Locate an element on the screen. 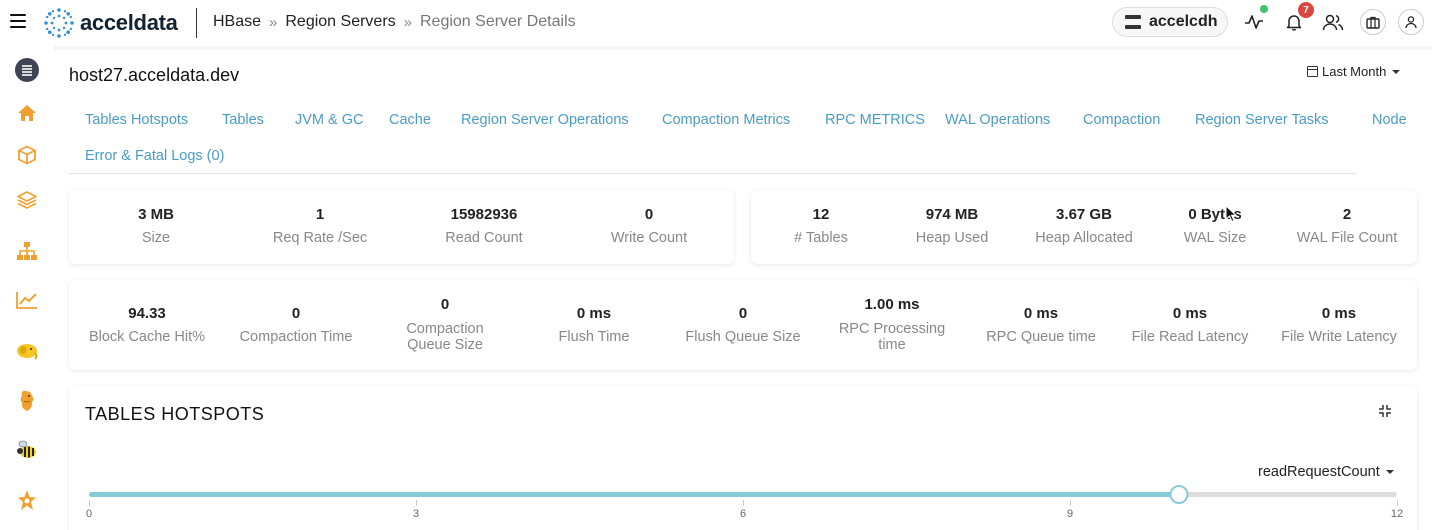 This screenshot has height=530, width=1432. metric-label: File Write Latency is located at coordinates (1339, 337).